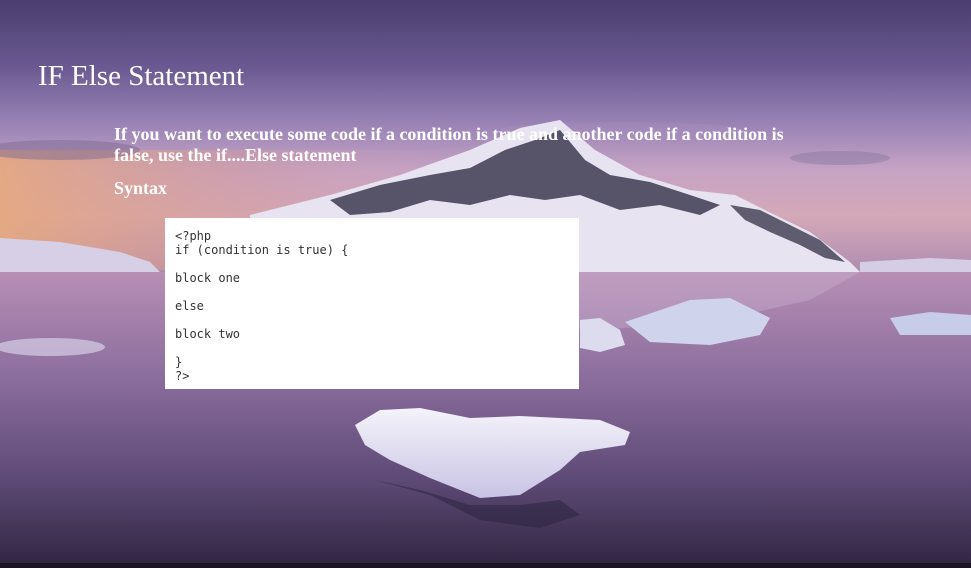 This screenshot has width=971, height=568. I want to click on code-line: block two, so click(208, 334).